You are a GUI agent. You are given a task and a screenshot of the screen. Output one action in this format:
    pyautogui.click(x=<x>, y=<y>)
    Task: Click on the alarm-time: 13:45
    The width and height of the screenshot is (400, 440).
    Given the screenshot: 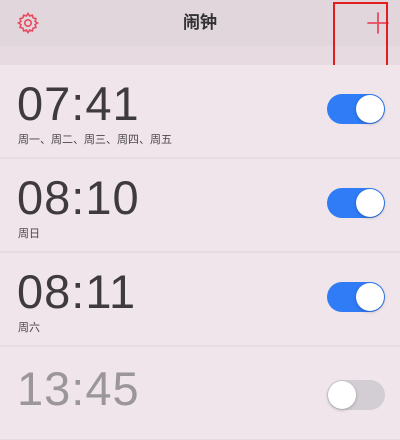 What is the action you would take?
    pyautogui.click(x=78, y=388)
    